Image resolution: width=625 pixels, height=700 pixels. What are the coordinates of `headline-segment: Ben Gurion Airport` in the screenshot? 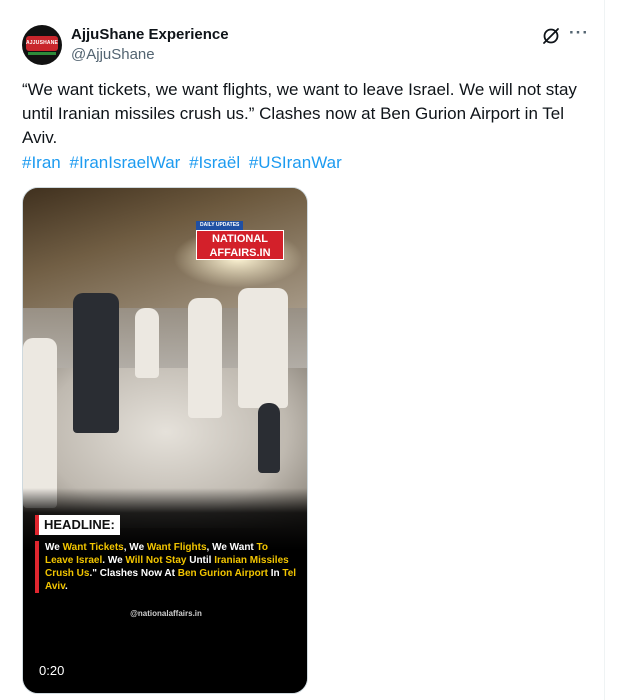 It's located at (222, 573).